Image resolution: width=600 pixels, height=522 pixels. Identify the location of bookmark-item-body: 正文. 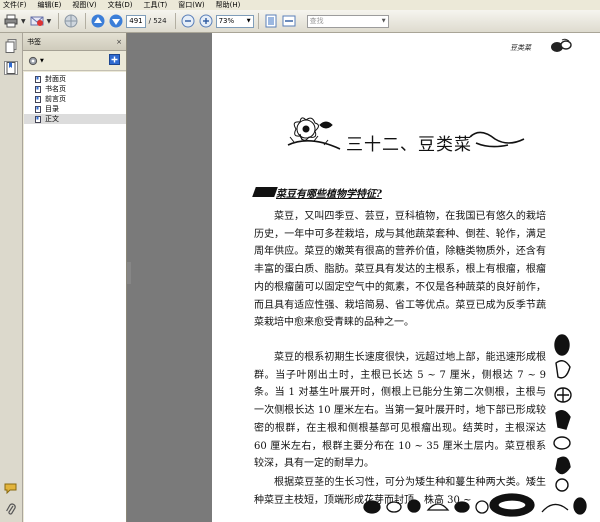
(75, 119).